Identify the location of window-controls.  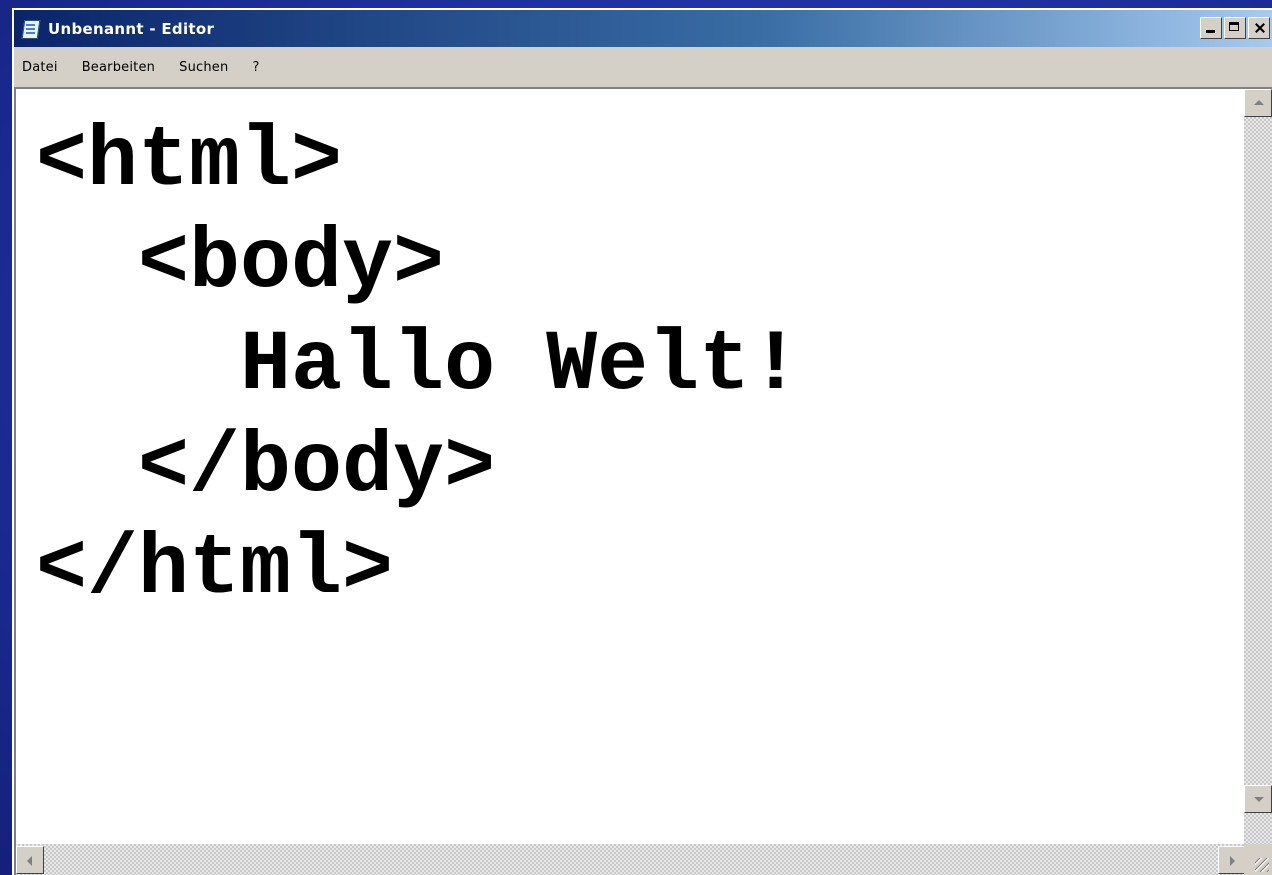
(1235, 28).